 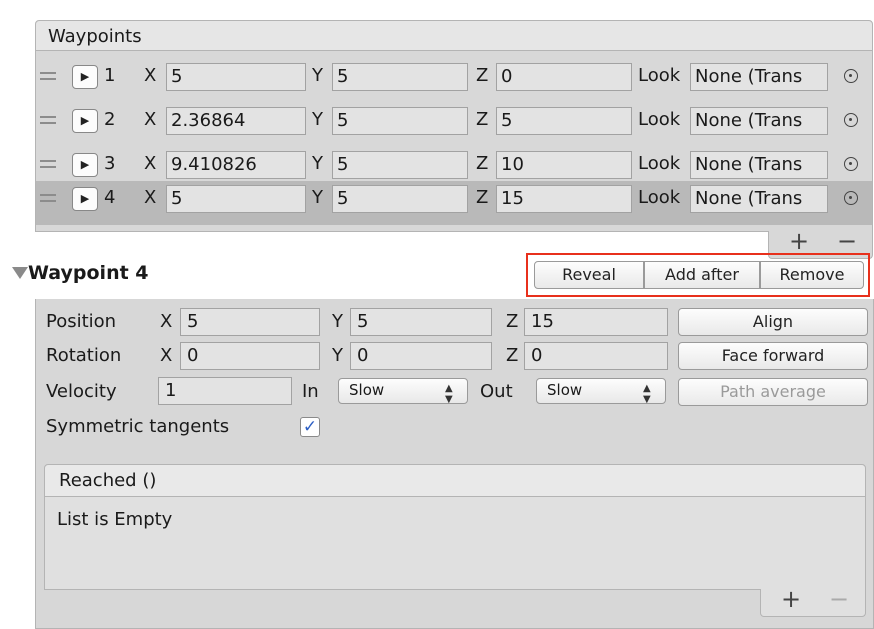 What do you see at coordinates (773, 356) in the screenshot?
I see `face-forward-button: Face forward` at bounding box center [773, 356].